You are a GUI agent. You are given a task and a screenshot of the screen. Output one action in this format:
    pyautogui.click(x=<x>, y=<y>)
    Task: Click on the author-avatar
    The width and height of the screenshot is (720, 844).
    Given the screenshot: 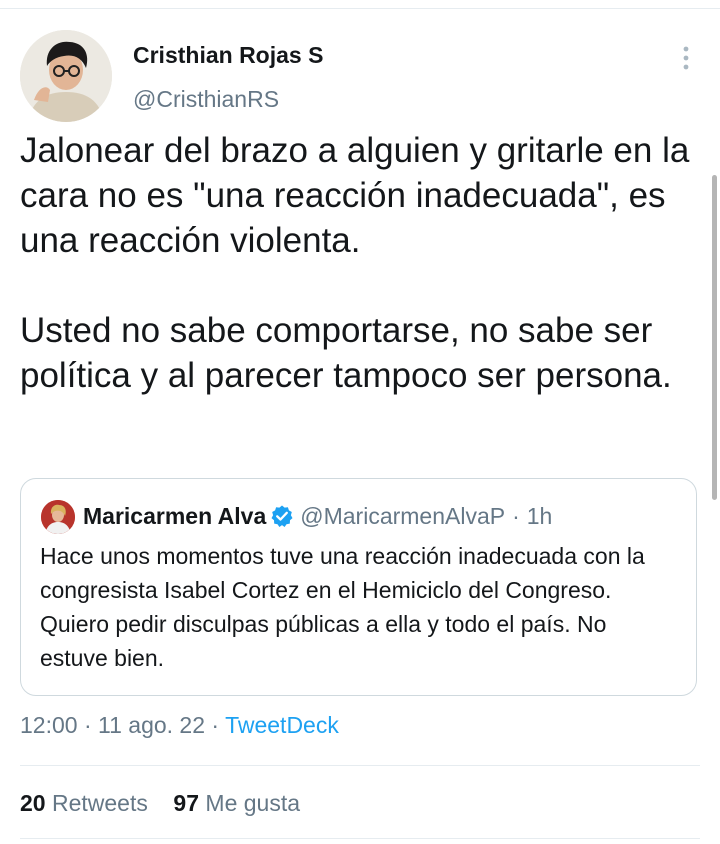 What is the action you would take?
    pyautogui.click(x=66, y=76)
    